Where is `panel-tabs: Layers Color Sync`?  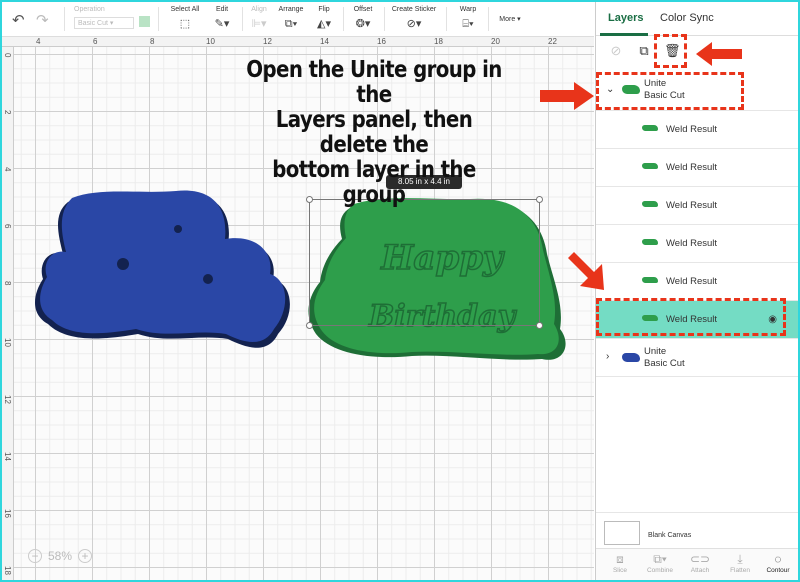
panel-tabs: Layers Color Sync is located at coordinates (697, 19).